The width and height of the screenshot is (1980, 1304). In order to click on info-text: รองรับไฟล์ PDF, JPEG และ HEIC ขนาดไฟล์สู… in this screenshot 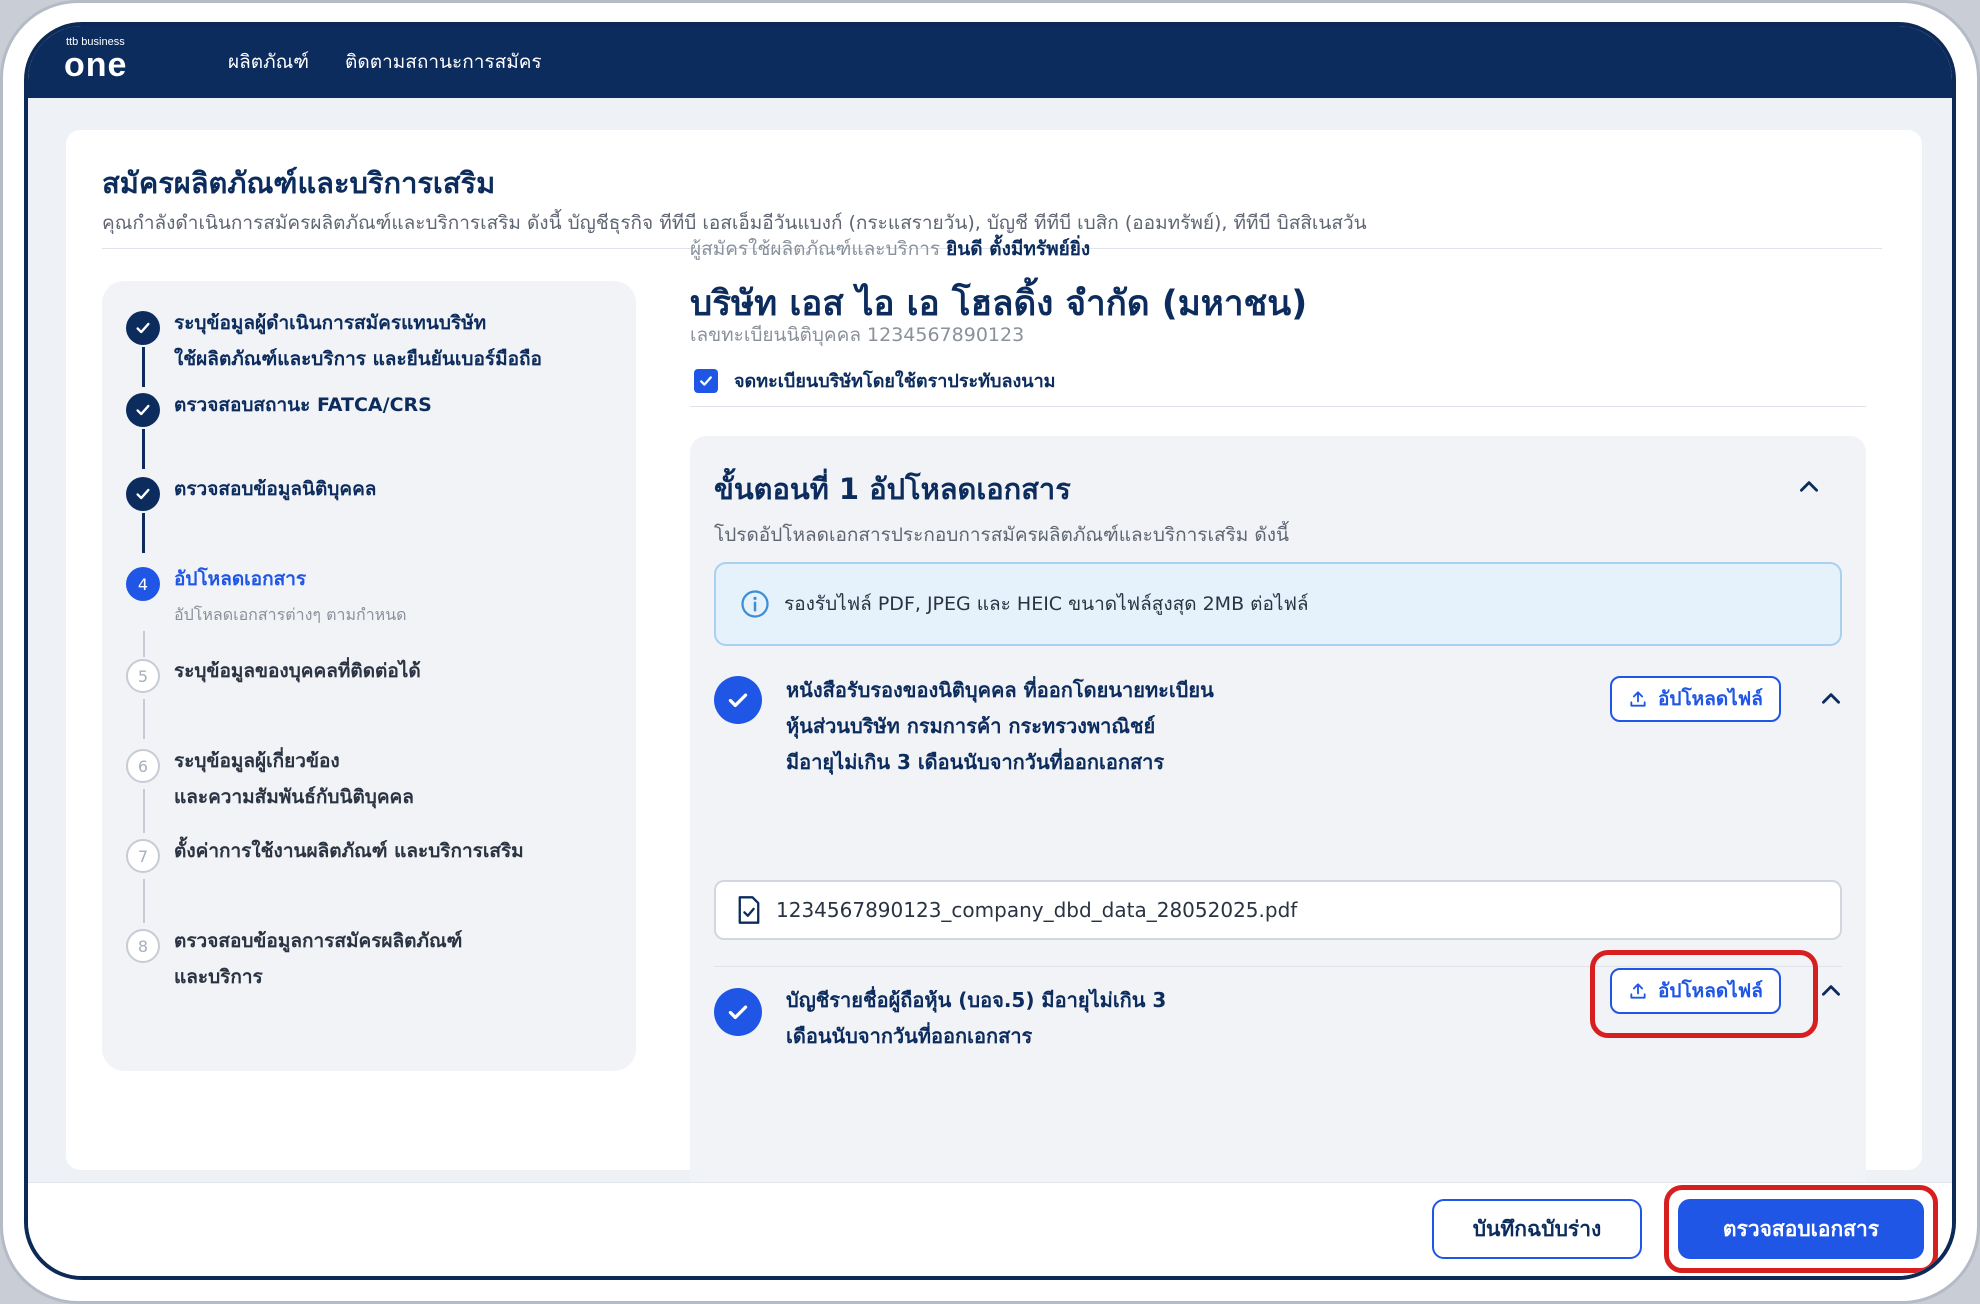, I will do `click(1046, 604)`.